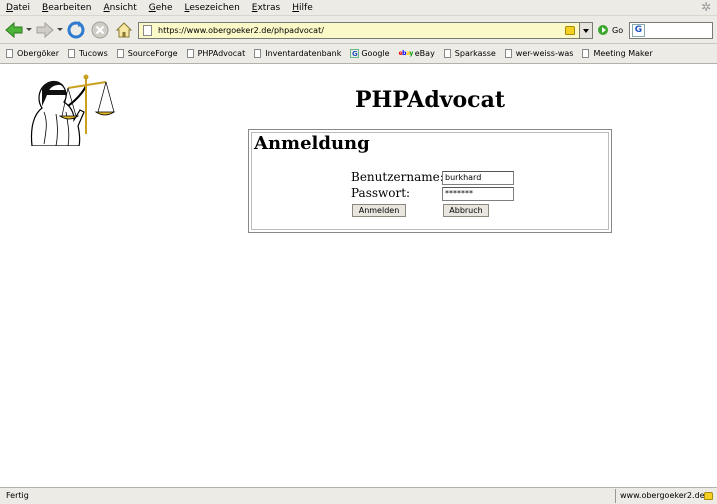  I want to click on go-button: Go, so click(610, 30).